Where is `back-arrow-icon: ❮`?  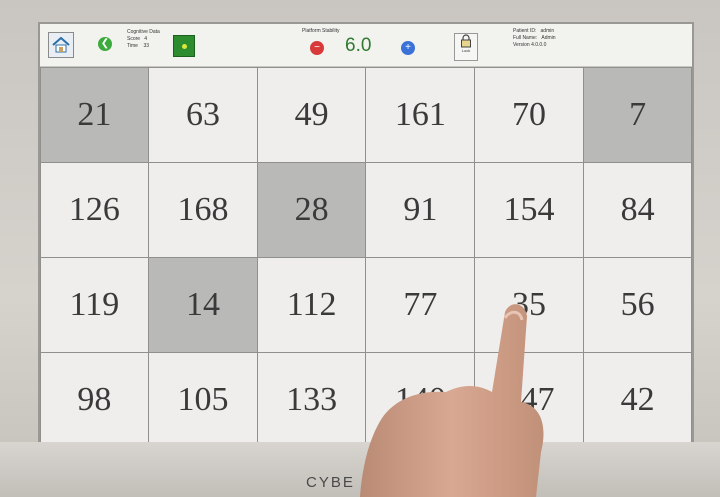
back-arrow-icon: ❮ is located at coordinates (105, 43).